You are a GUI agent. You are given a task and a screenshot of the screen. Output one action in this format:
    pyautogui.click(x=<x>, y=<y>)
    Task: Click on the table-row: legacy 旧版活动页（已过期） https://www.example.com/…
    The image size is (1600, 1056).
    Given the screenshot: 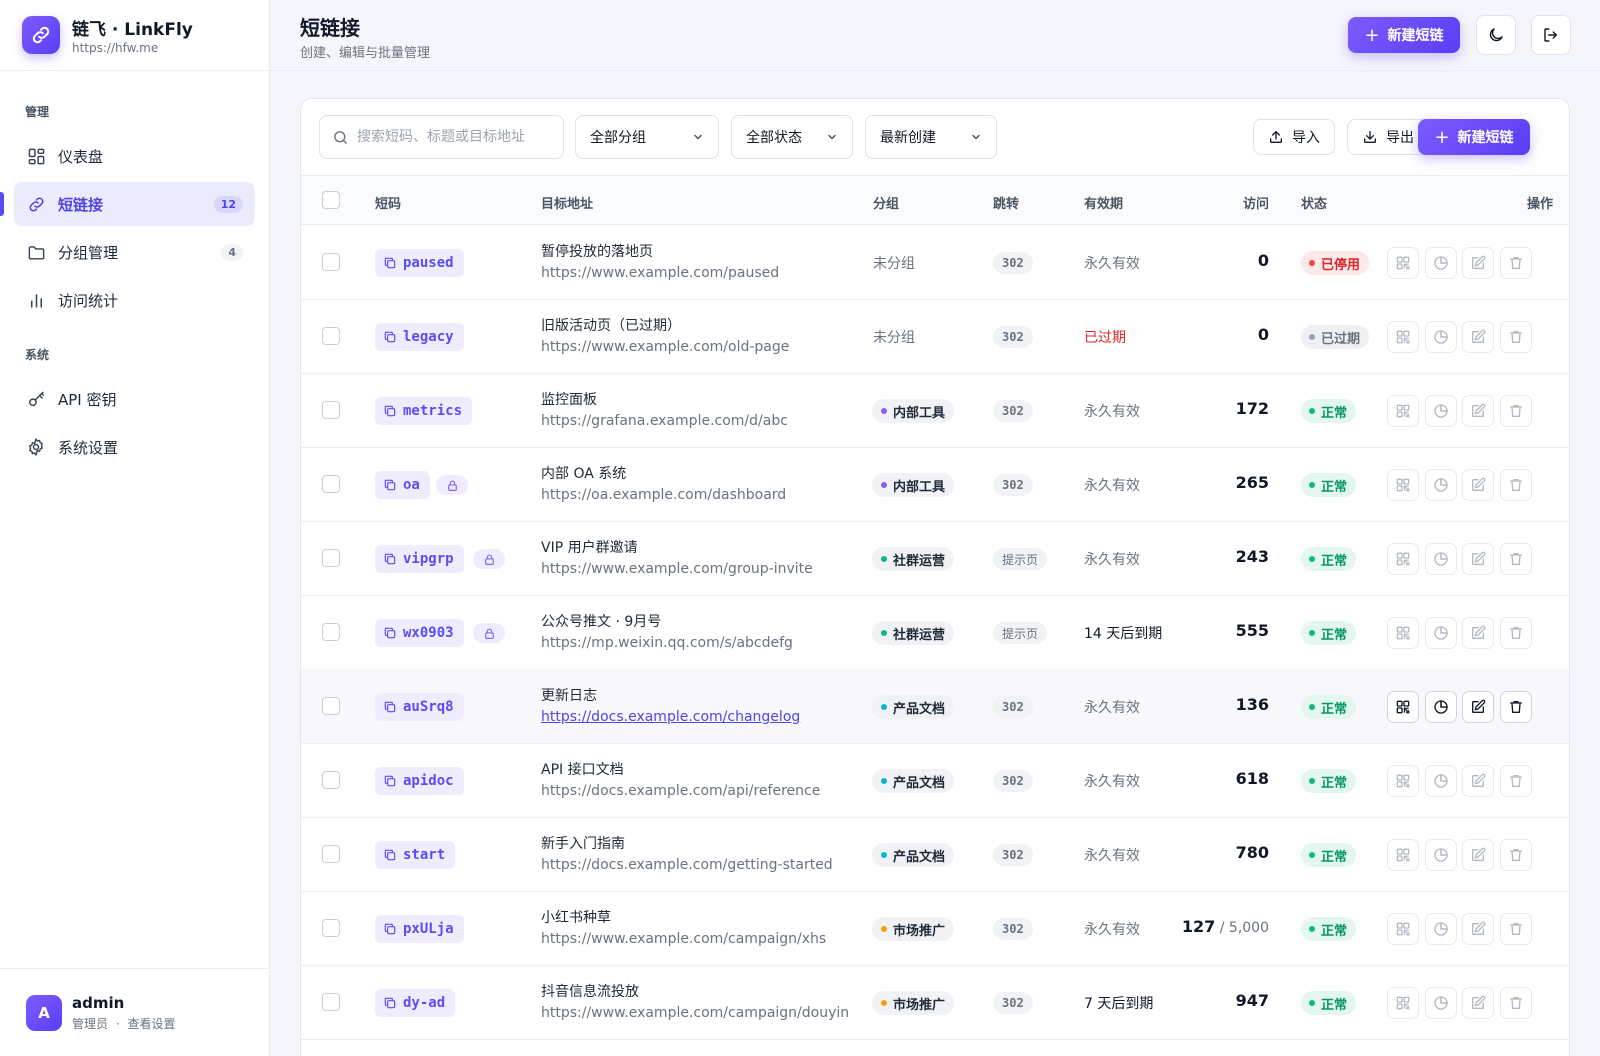 What is the action you would take?
    pyautogui.click(x=935, y=336)
    